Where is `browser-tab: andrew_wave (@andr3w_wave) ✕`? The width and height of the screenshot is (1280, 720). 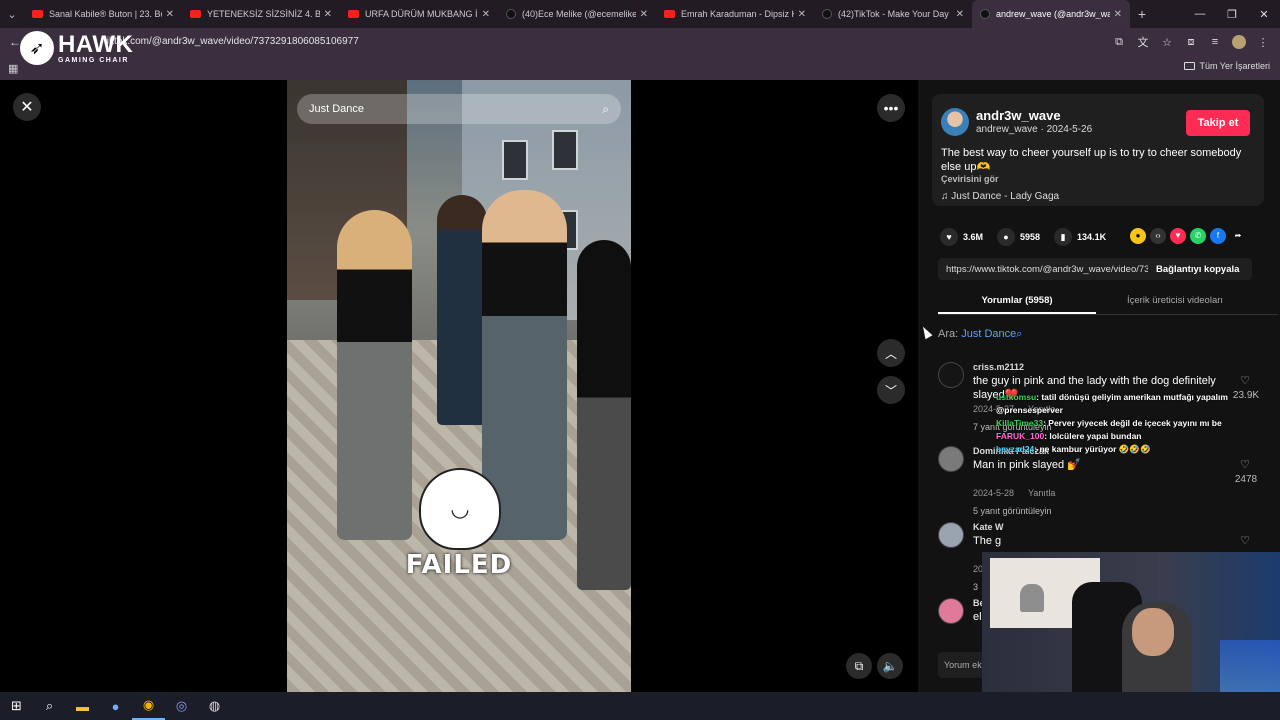
browser-tab: andrew_wave (@andr3w_wave) ✕ is located at coordinates (1051, 14).